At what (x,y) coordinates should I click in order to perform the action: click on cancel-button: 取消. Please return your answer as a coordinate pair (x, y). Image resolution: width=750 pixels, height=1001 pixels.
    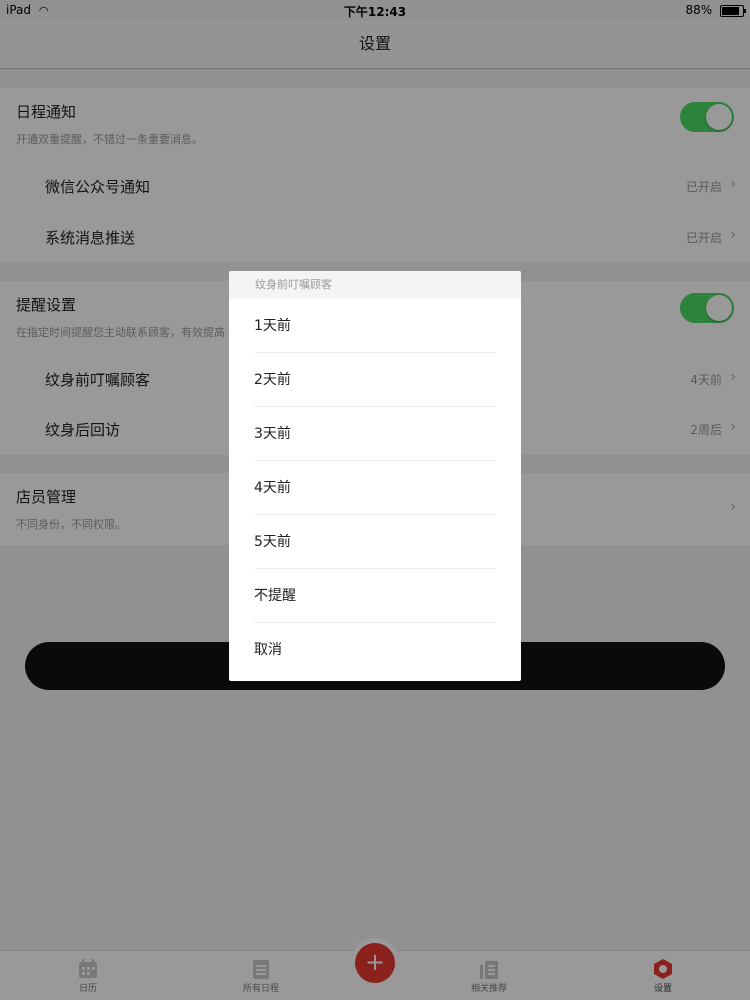
    Looking at the image, I should click on (375, 650).